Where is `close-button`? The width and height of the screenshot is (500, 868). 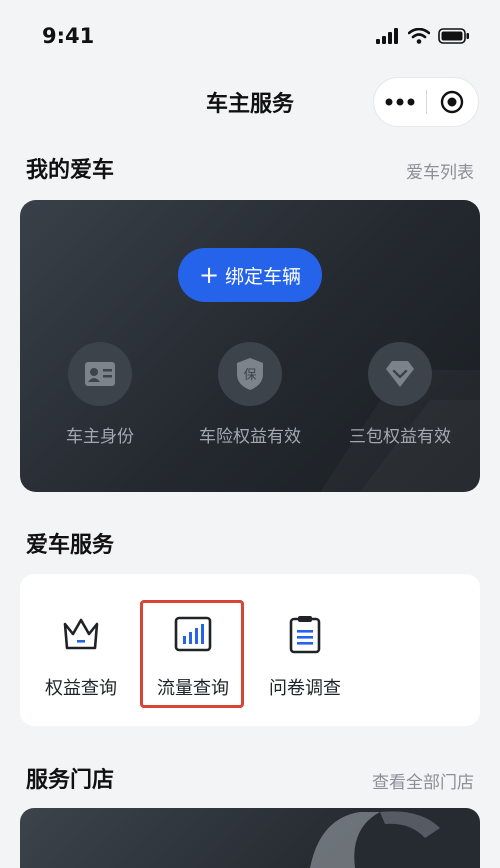 close-button is located at coordinates (453, 102).